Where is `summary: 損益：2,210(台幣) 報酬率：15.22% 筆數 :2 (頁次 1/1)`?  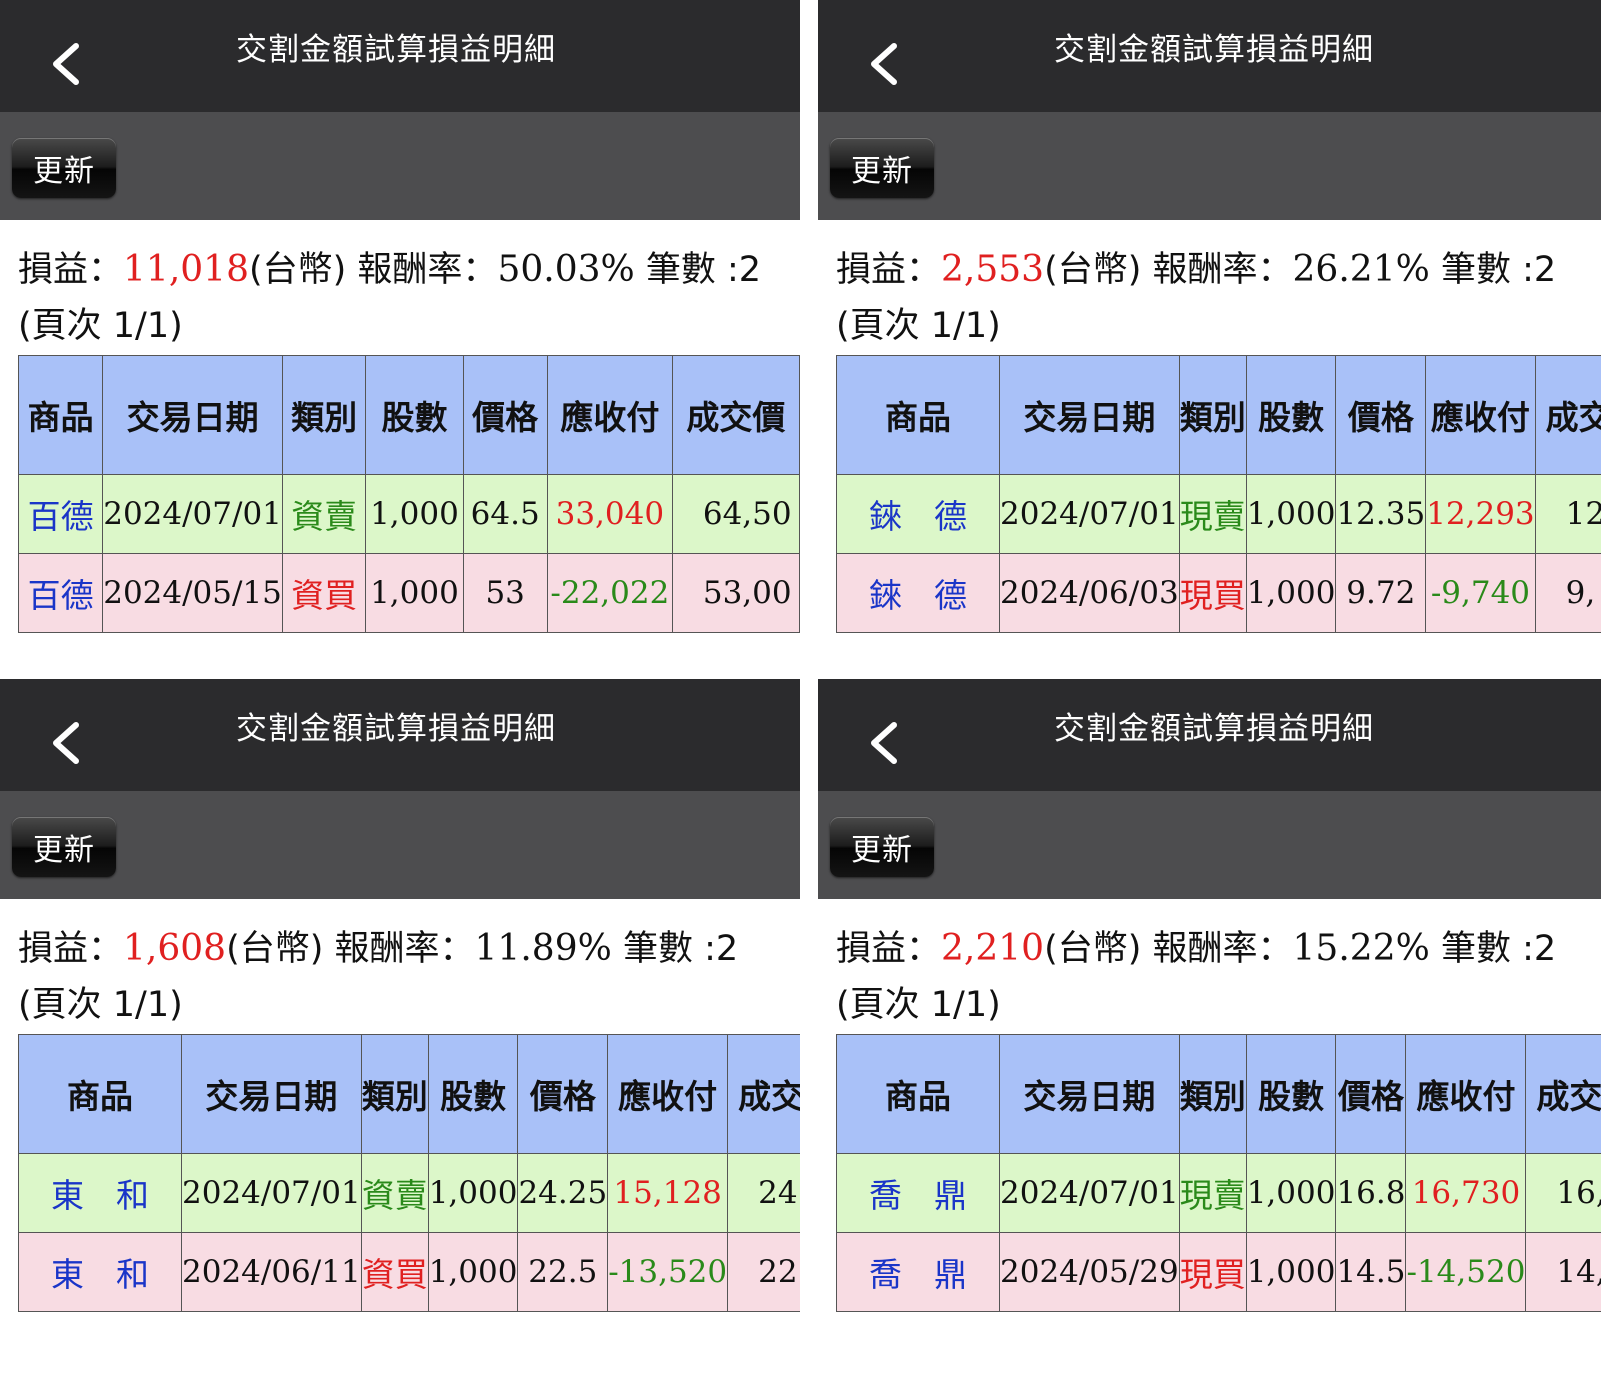
summary: 損益：2,210(台幣) 報酬率：15.22% 筆數 :2 (頁次 1/1) is located at coordinates (1196, 977).